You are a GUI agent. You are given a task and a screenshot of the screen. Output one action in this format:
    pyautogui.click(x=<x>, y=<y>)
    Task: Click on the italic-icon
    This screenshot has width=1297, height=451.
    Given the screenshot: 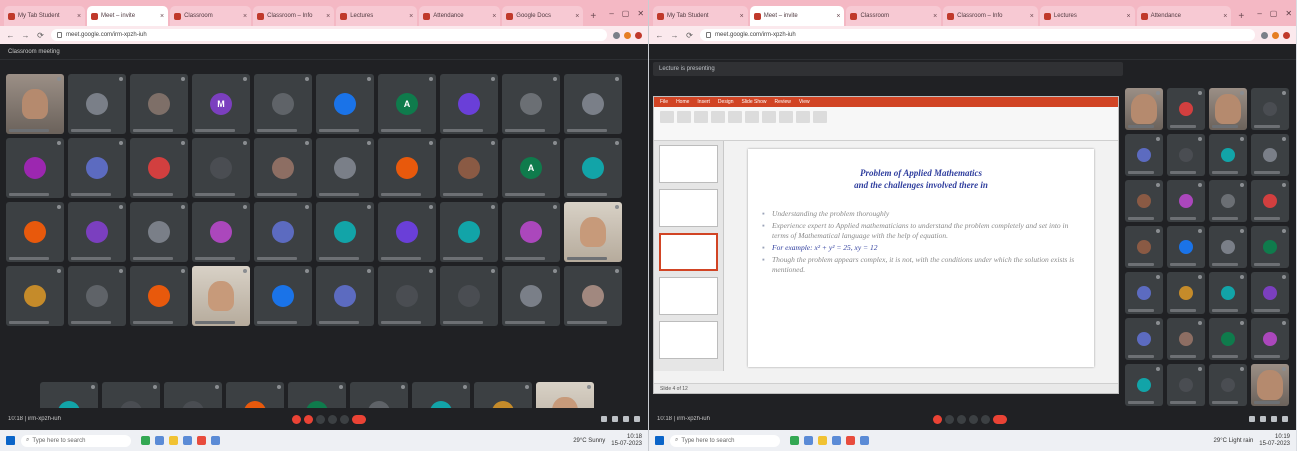 What is the action you would take?
    pyautogui.click(x=735, y=117)
    